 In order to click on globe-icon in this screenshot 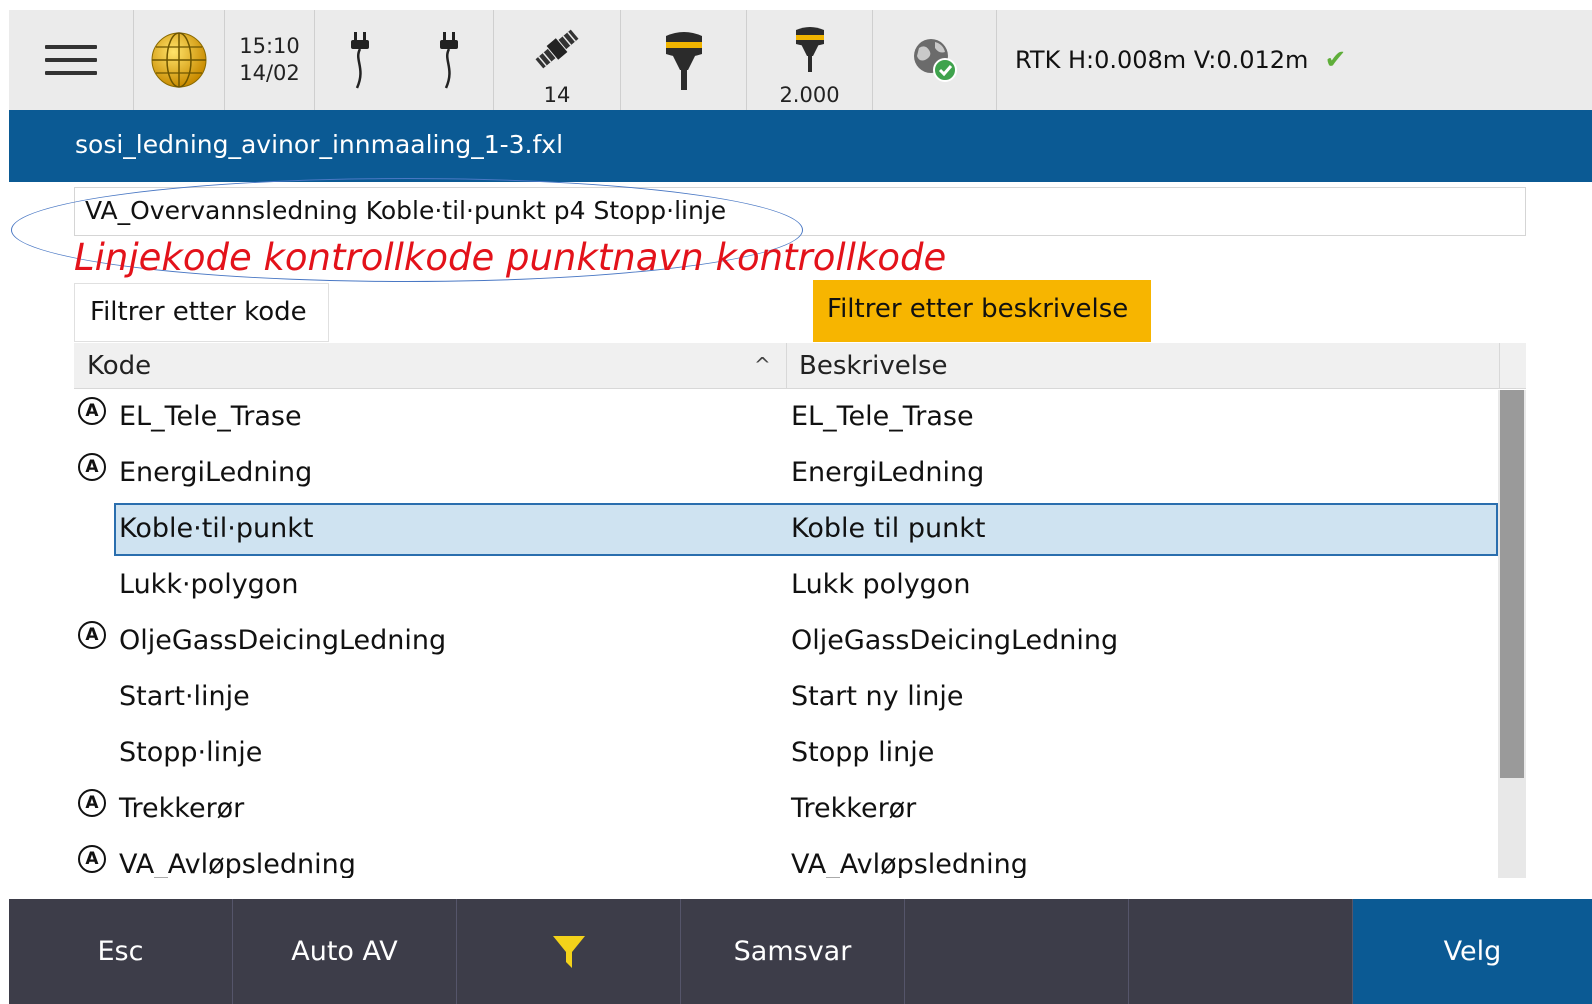, I will do `click(179, 60)`.